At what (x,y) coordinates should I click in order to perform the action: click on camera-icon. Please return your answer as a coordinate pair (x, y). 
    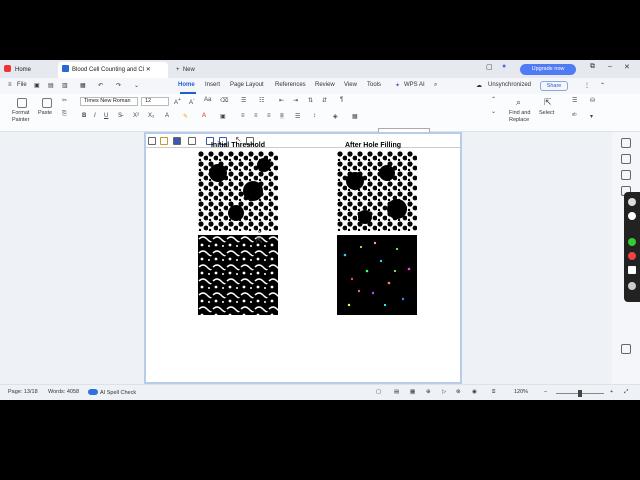
    Looking at the image, I should click on (632, 202).